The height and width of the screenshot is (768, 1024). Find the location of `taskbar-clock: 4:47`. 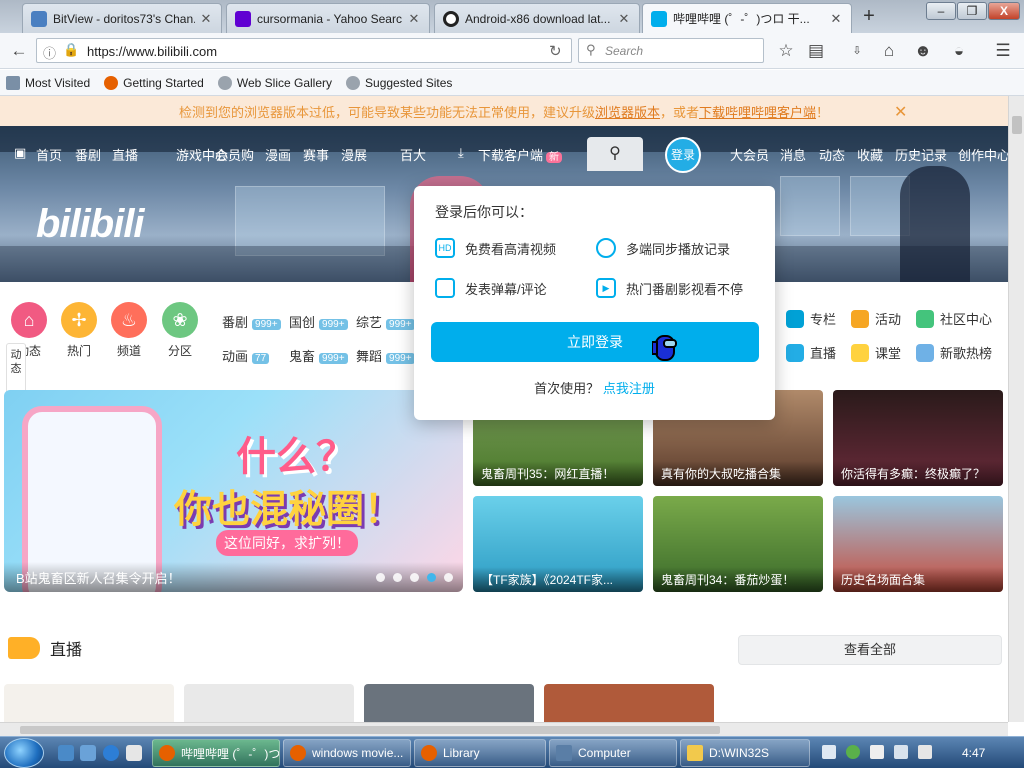

taskbar-clock: 4:47 is located at coordinates (973, 753).